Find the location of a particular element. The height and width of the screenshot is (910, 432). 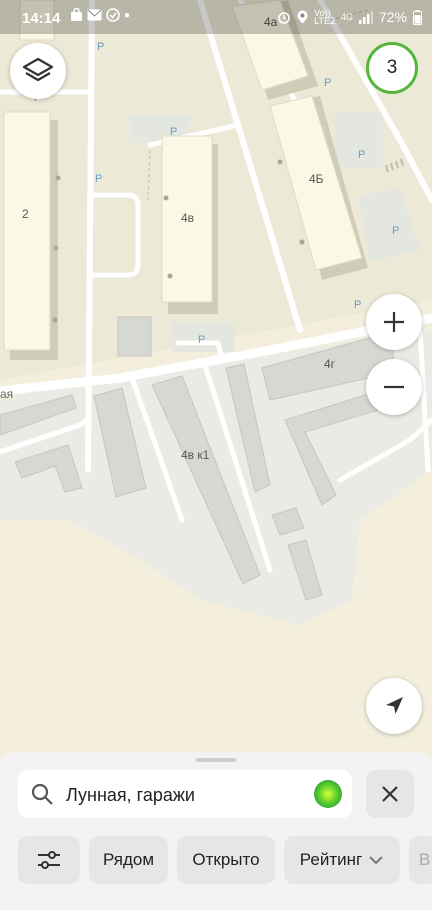

close-icon is located at coordinates (390, 794).